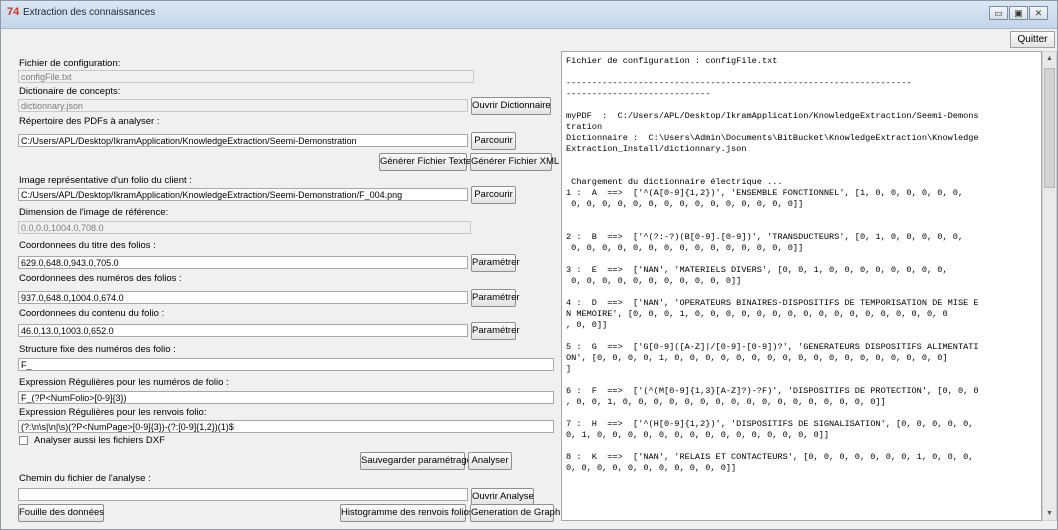 This screenshot has height=530, width=1058. What do you see at coordinates (99, 440) in the screenshot?
I see `dxf-label: Analyser aussi les fichiers DXF` at bounding box center [99, 440].